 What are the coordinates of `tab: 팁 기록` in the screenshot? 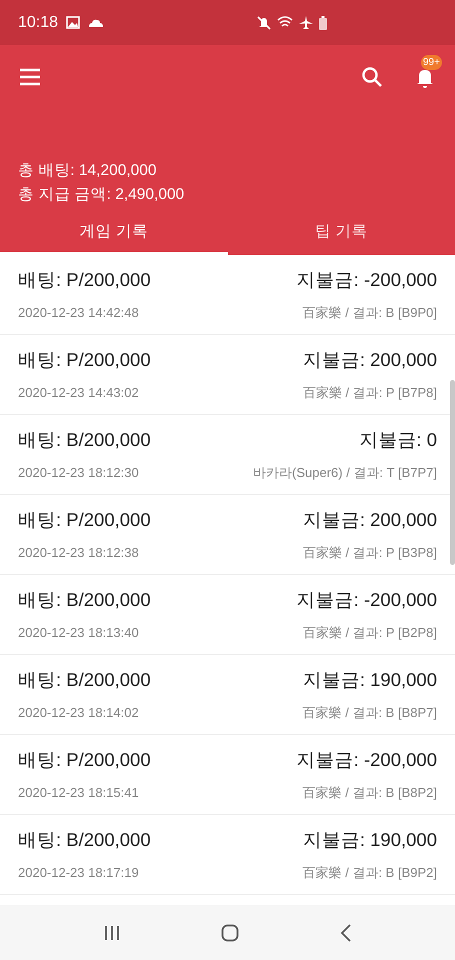 It's located at (341, 233).